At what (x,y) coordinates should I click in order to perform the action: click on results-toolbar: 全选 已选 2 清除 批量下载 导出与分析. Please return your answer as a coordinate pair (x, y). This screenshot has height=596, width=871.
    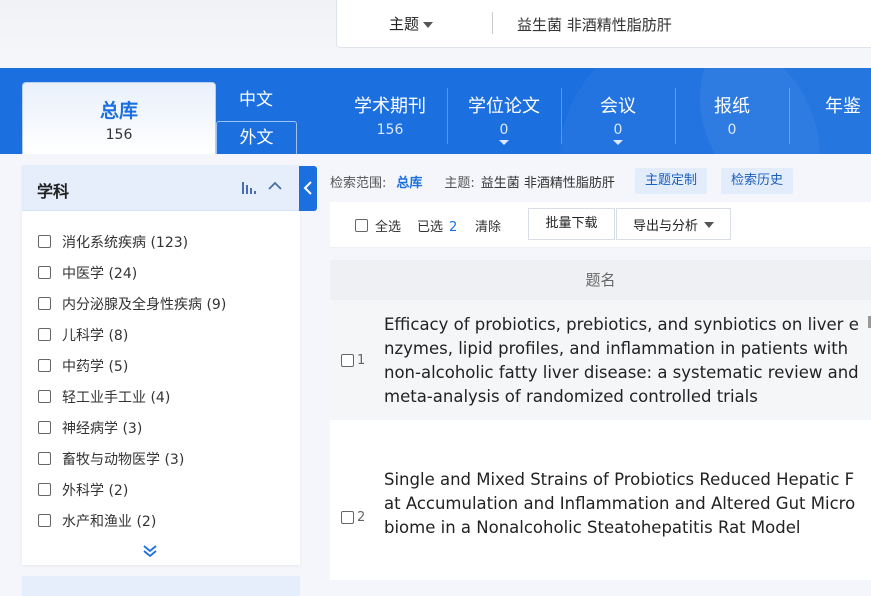
    Looking at the image, I should click on (600, 225).